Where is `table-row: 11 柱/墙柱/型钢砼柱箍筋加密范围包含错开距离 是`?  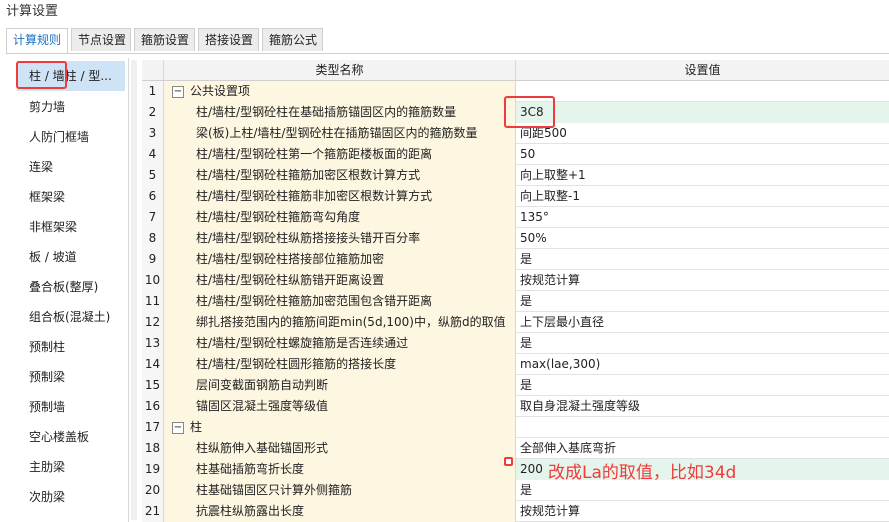
table-row: 11 柱/墙柱/型钢砼柱箍筋加密范围包含错开距离 是 is located at coordinates (515, 301).